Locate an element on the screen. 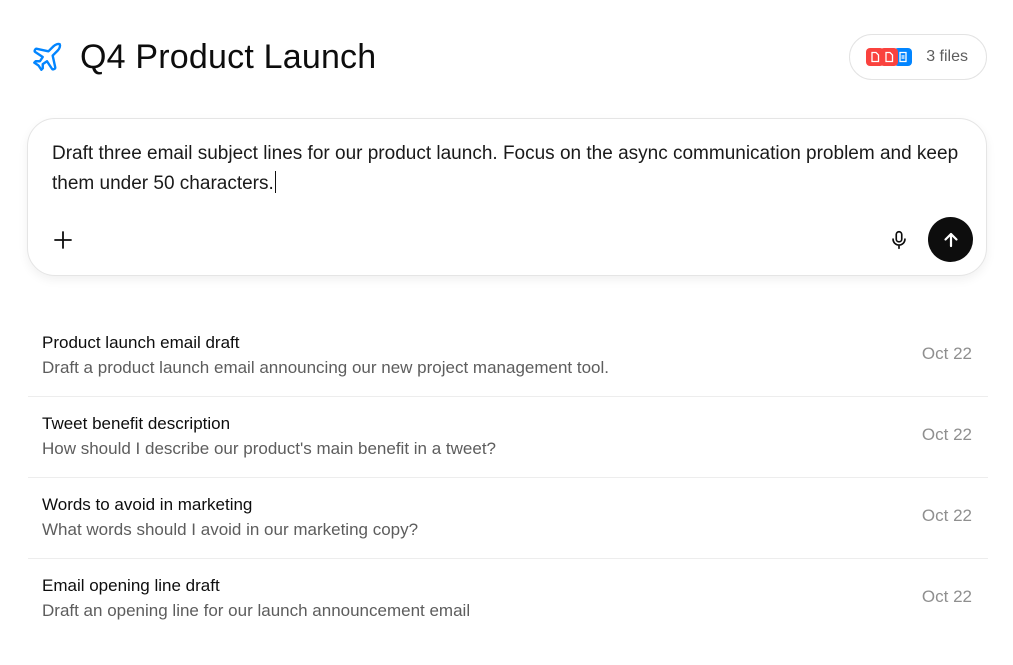 The height and width of the screenshot is (665, 1013). plus-icon is located at coordinates (63, 240).